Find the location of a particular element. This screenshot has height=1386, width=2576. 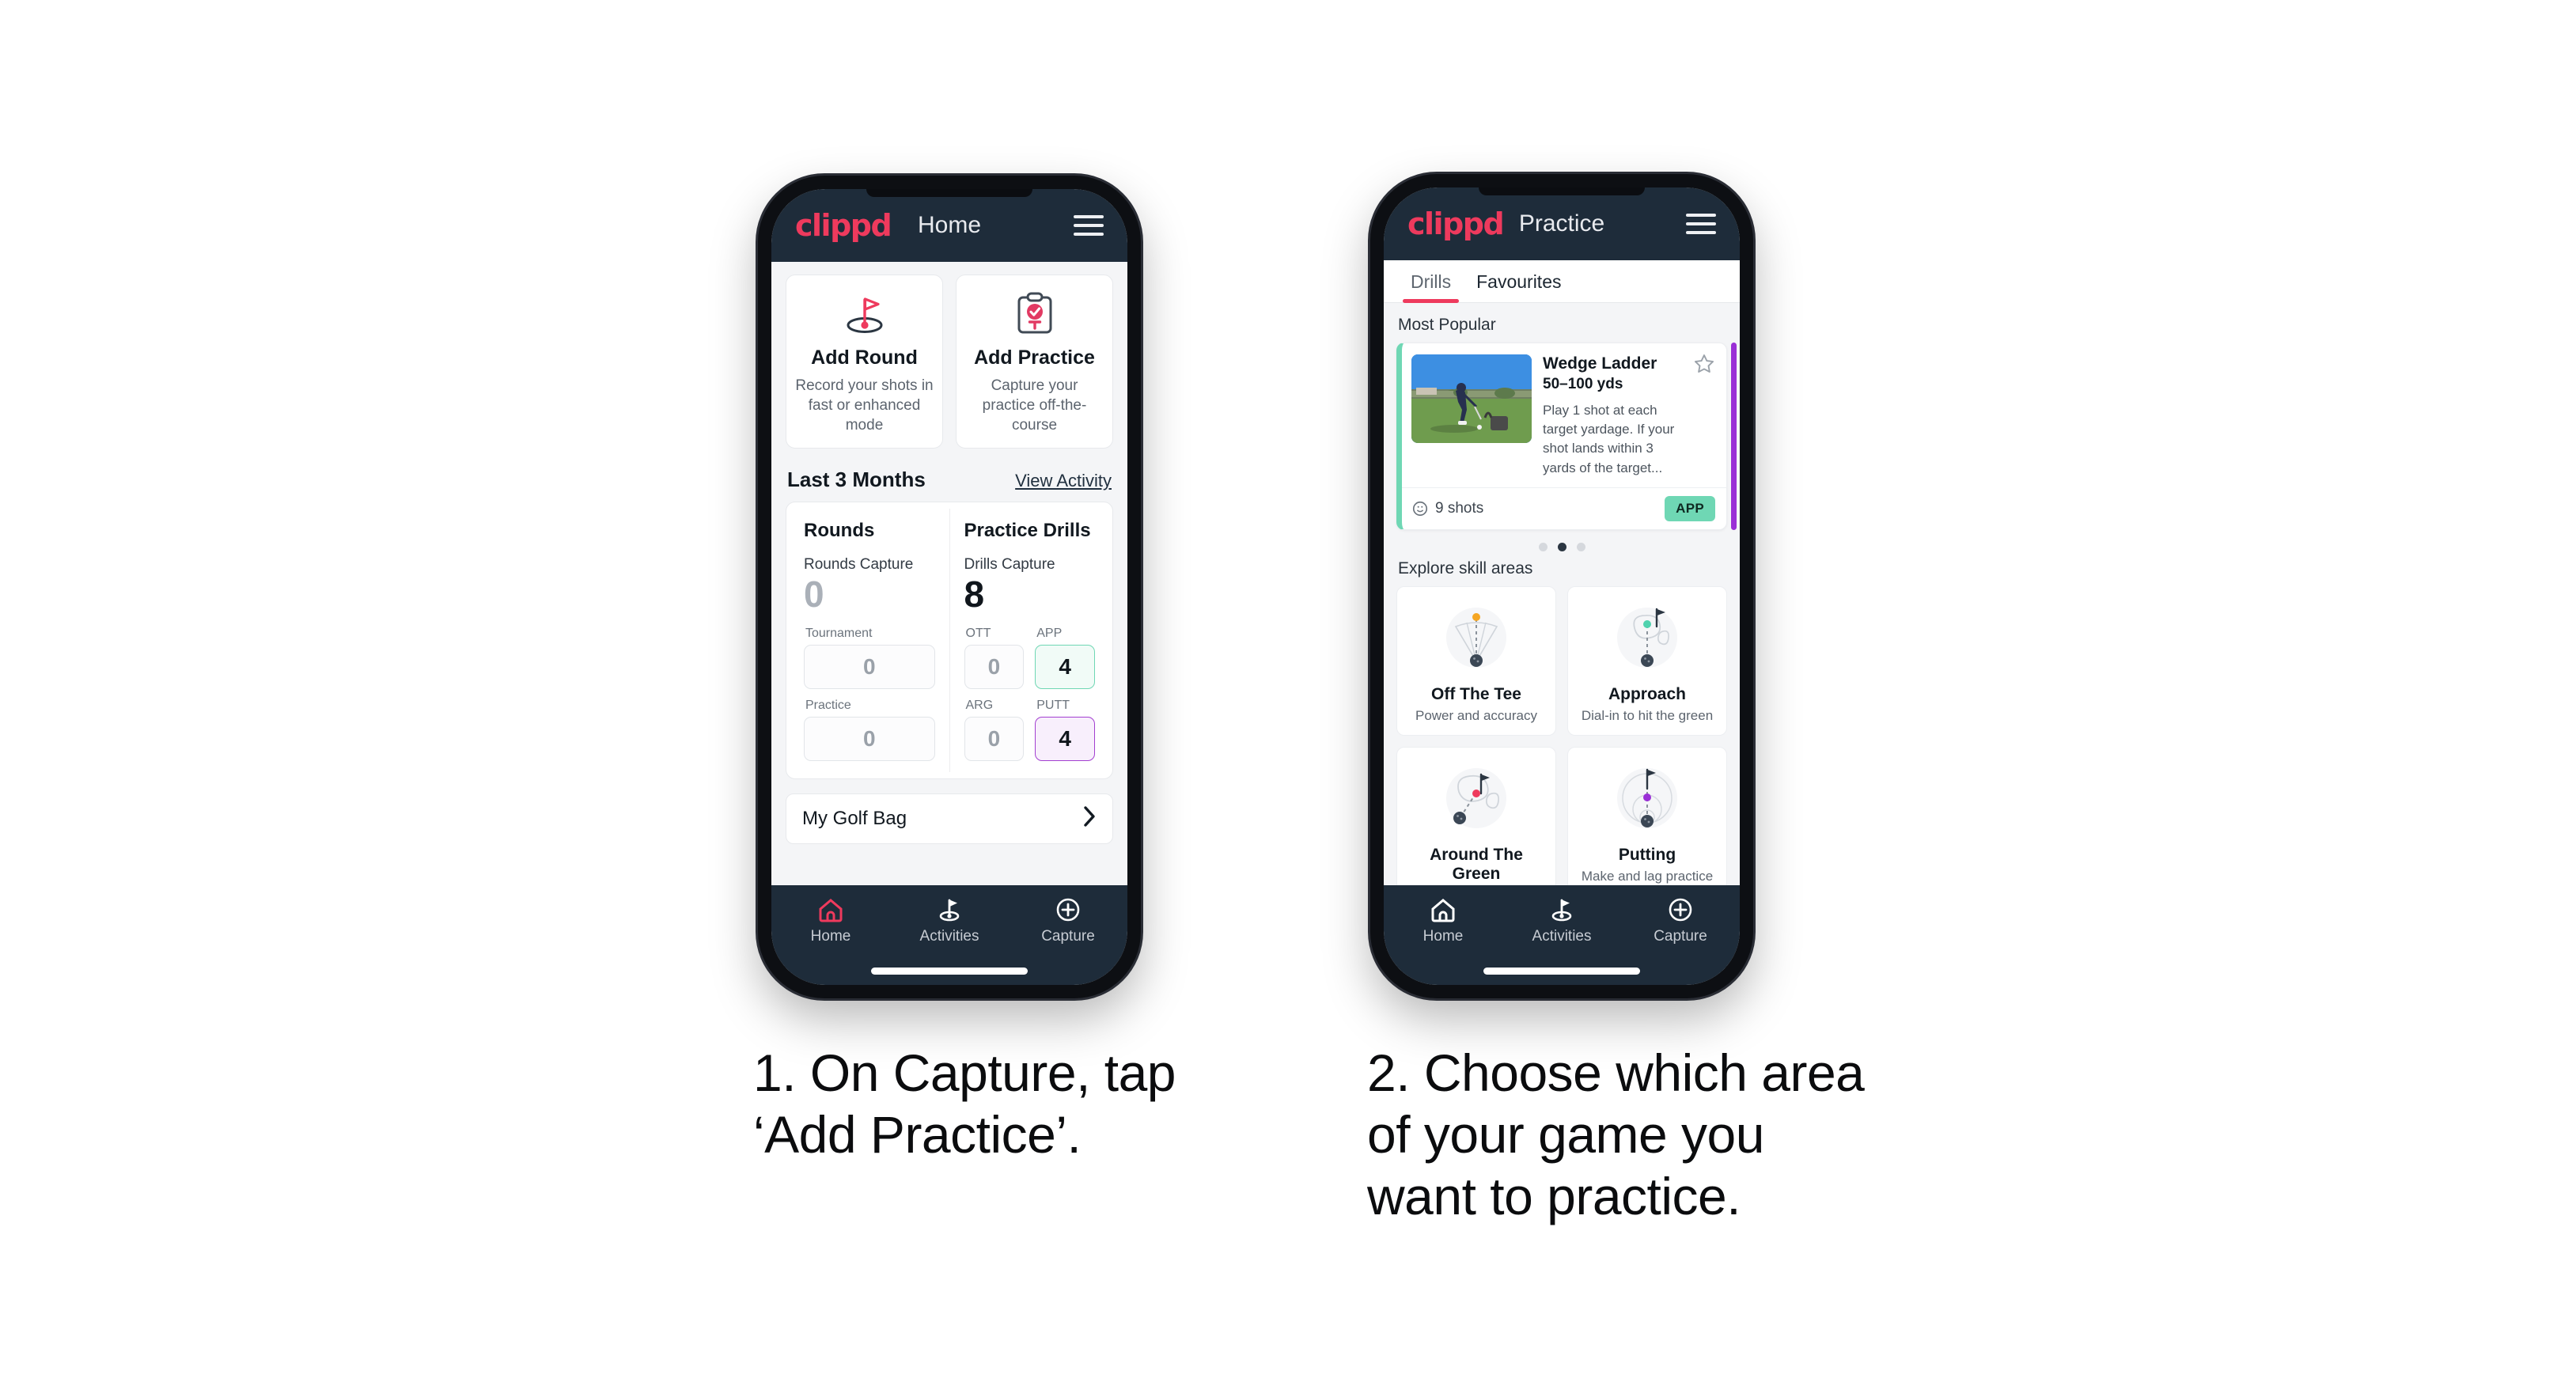

add-round-title: Add Round is located at coordinates (864, 358).